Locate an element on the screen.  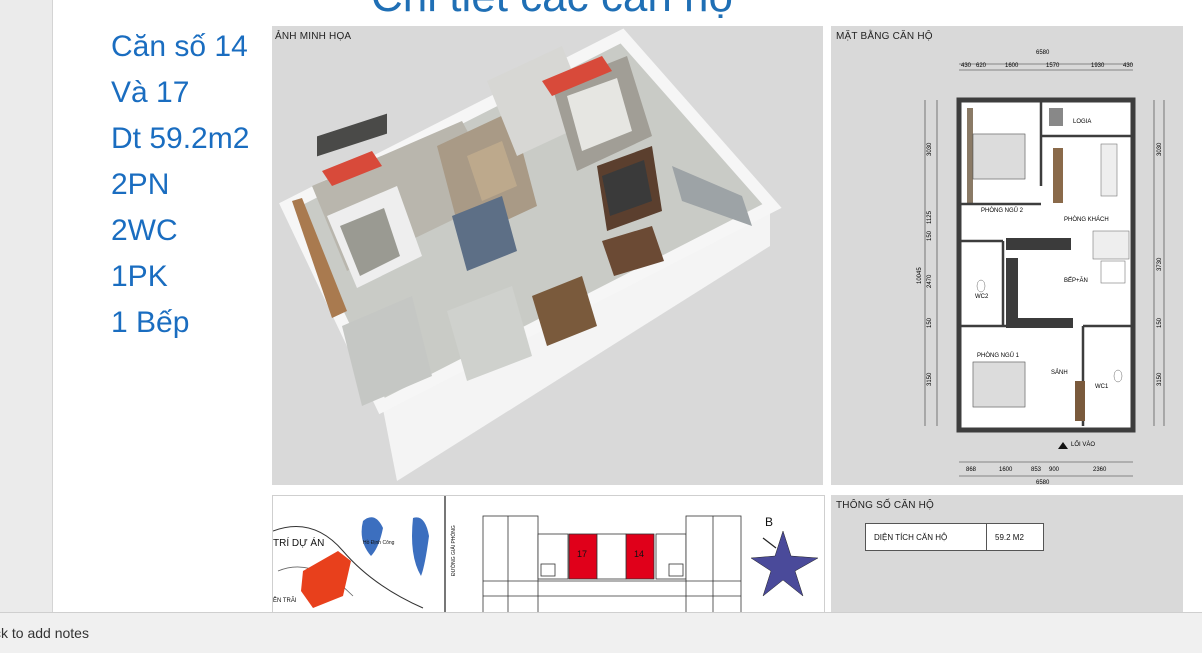
spec-area: Dt 59.2m2 is located at coordinates (180, 138).